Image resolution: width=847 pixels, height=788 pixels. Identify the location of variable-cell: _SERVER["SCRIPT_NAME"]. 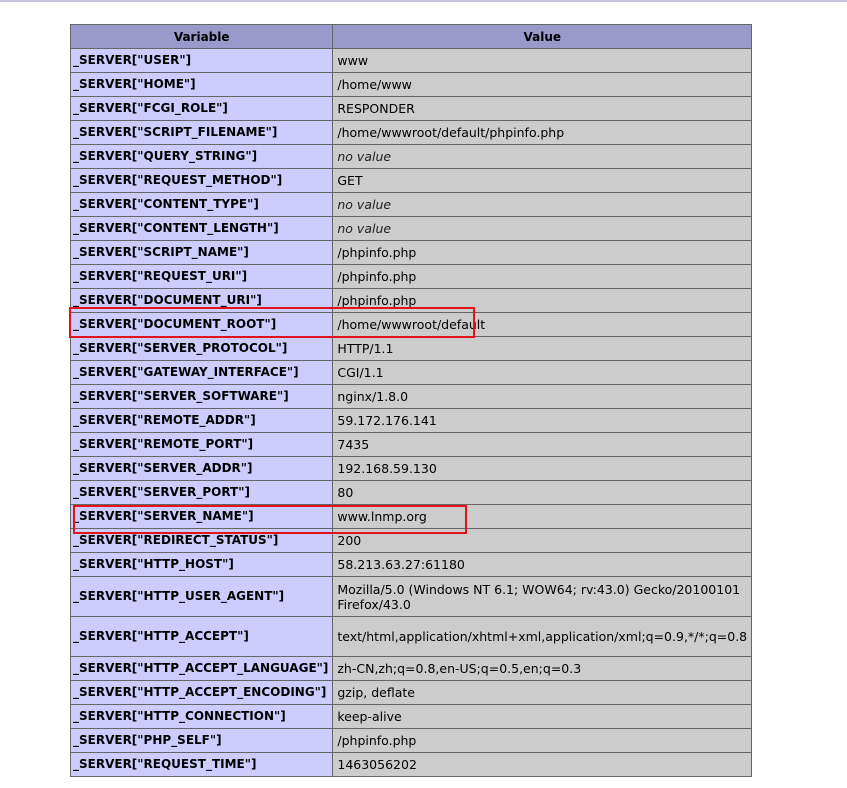
(201, 252).